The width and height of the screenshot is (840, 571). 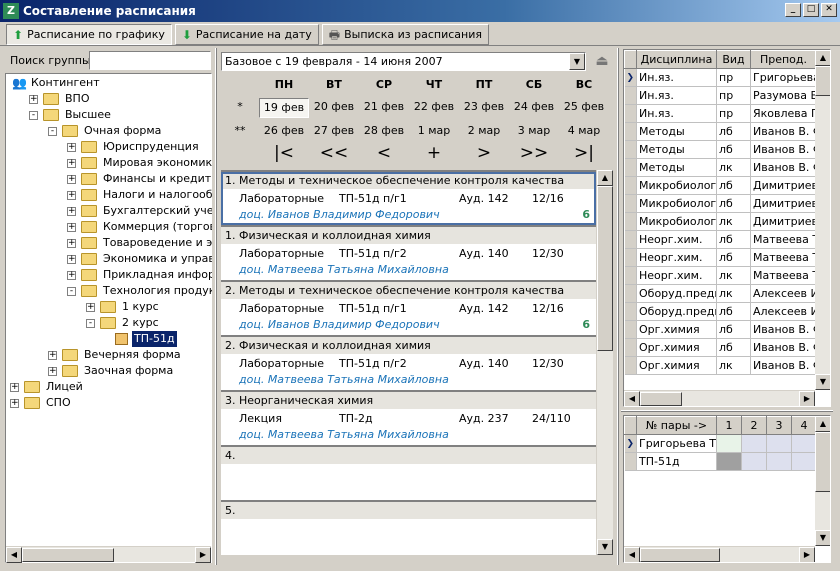 What do you see at coordinates (676, 113) in the screenshot?
I see `table-cell: Ин.яз.` at bounding box center [676, 113].